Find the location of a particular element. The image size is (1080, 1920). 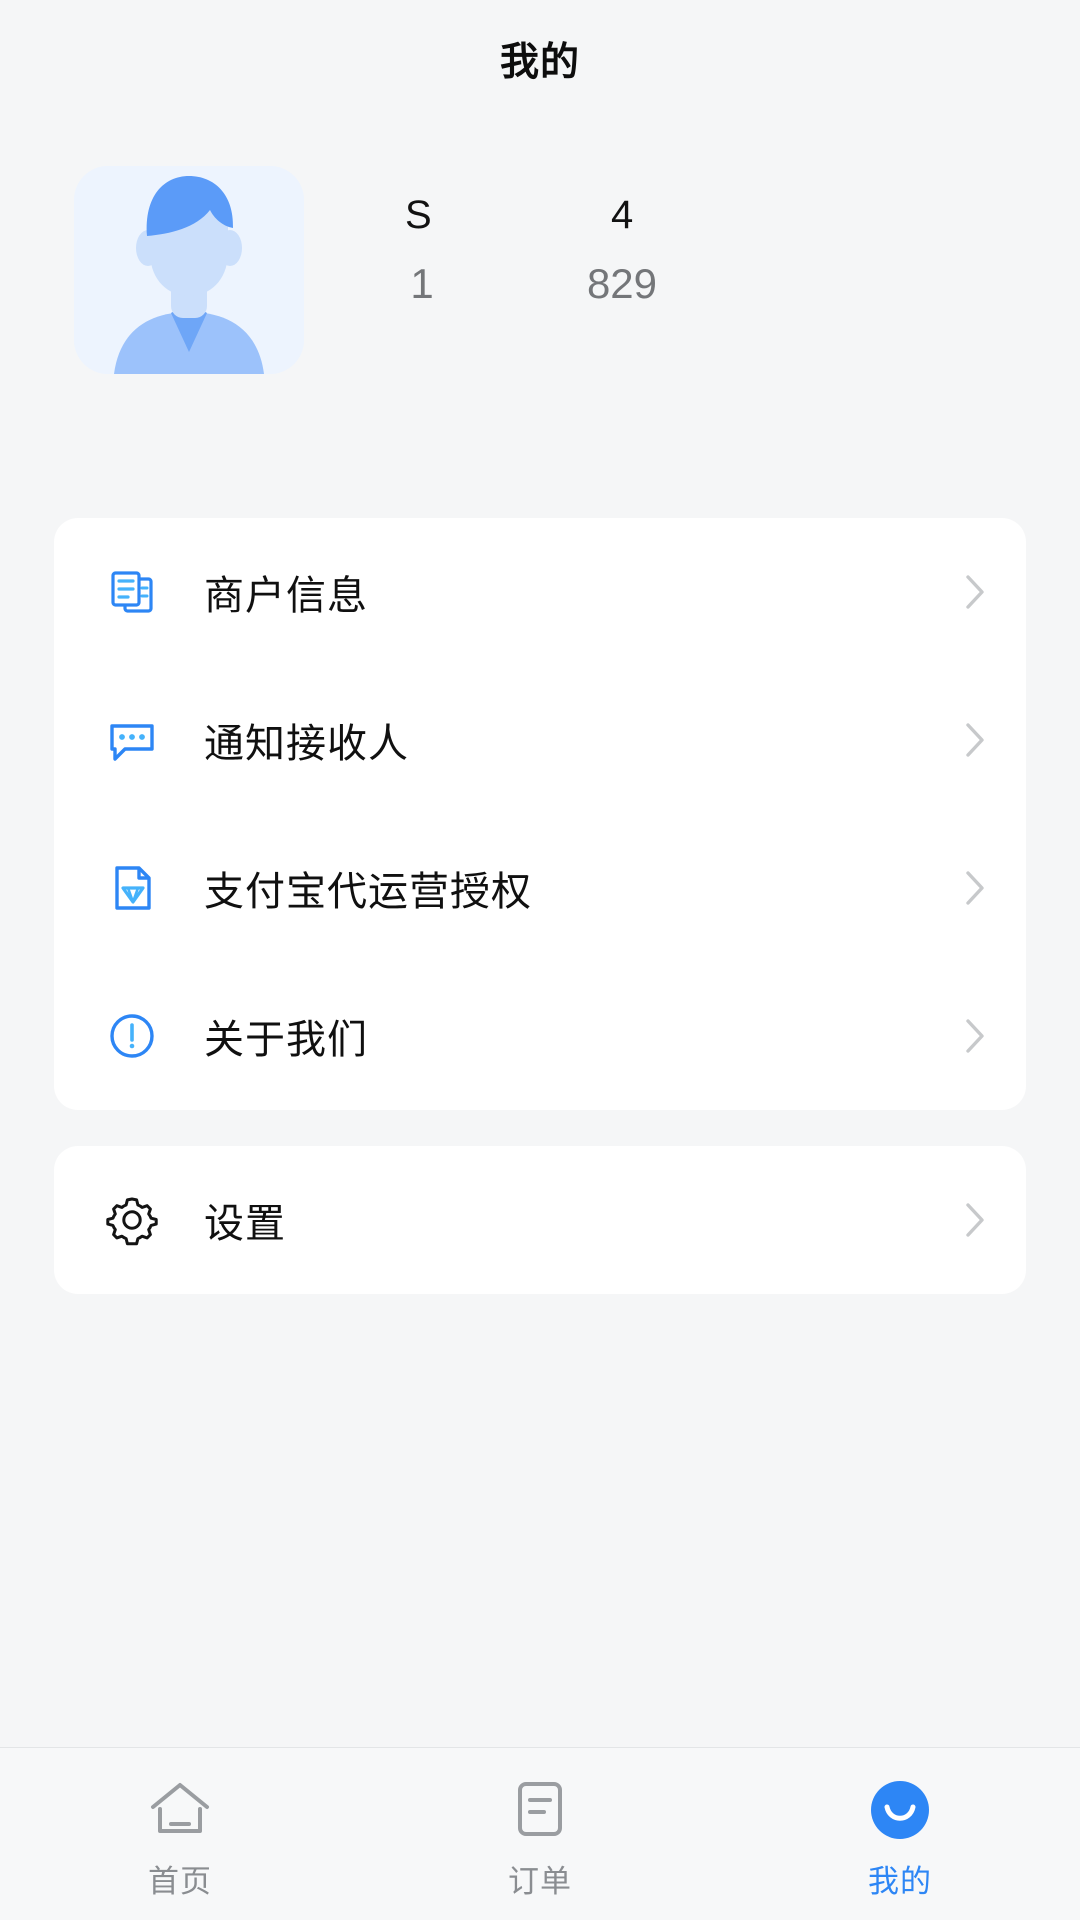

avatar is located at coordinates (189, 270).